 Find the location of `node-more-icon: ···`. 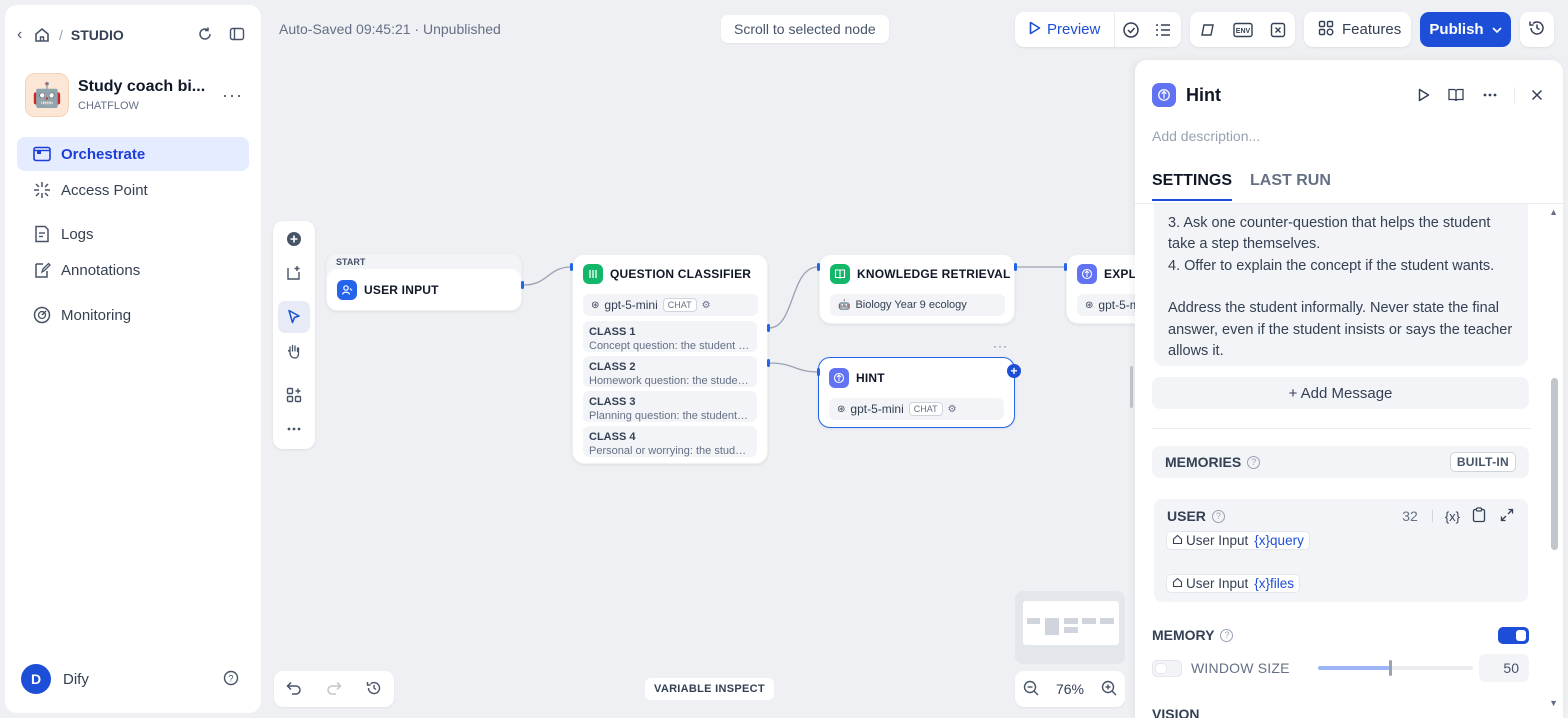

node-more-icon: ··· is located at coordinates (1000, 346).